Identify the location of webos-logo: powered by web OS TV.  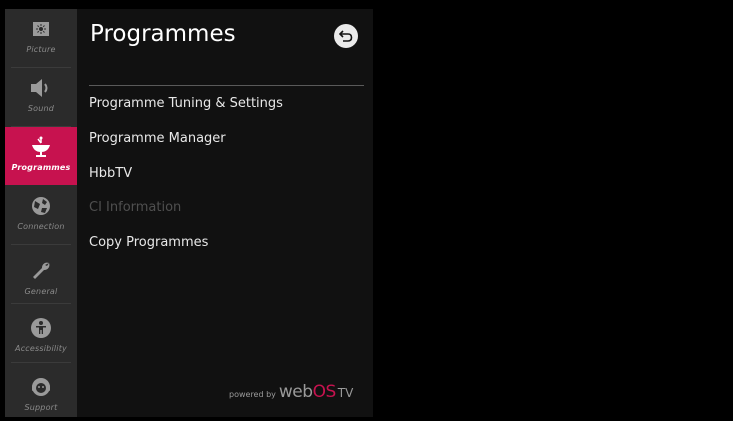
(291, 392).